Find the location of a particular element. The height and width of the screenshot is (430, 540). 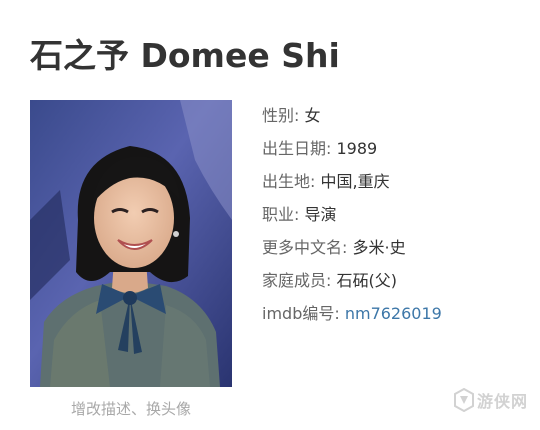

info-value: 女 is located at coordinates (312, 115).